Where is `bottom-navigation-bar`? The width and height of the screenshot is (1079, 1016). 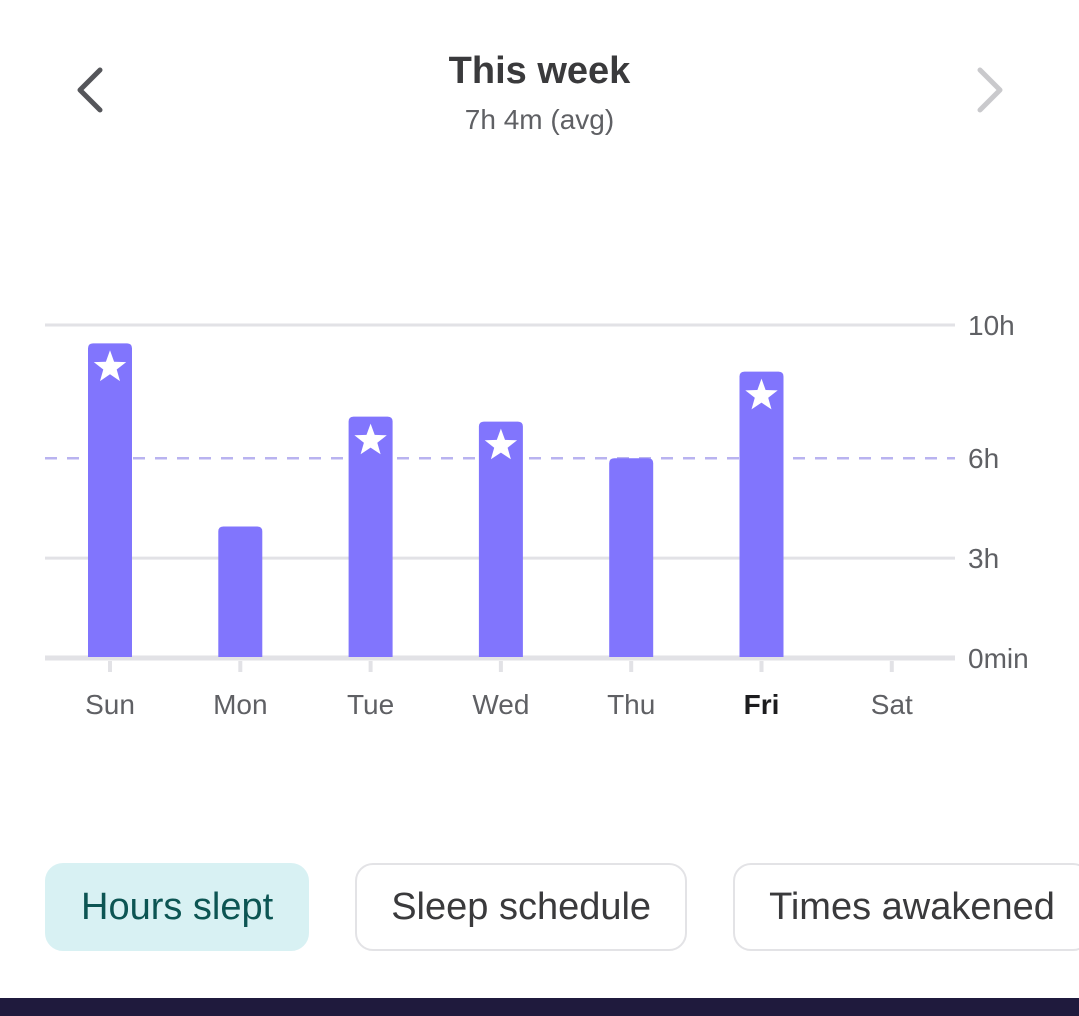 bottom-navigation-bar is located at coordinates (539, 1007).